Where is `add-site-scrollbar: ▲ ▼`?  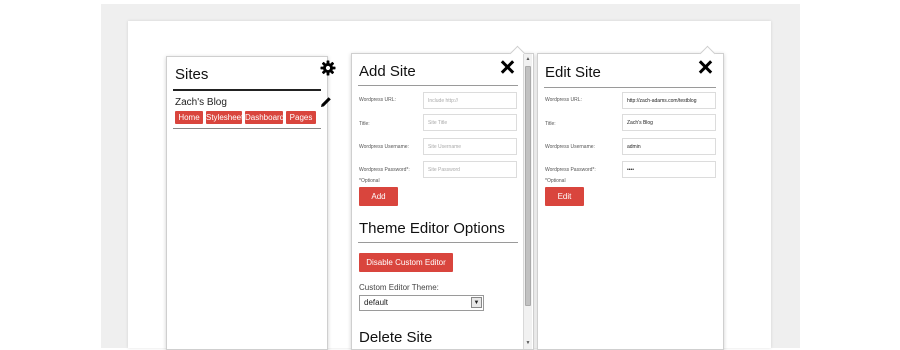 add-site-scrollbar: ▲ ▼ is located at coordinates (527, 201).